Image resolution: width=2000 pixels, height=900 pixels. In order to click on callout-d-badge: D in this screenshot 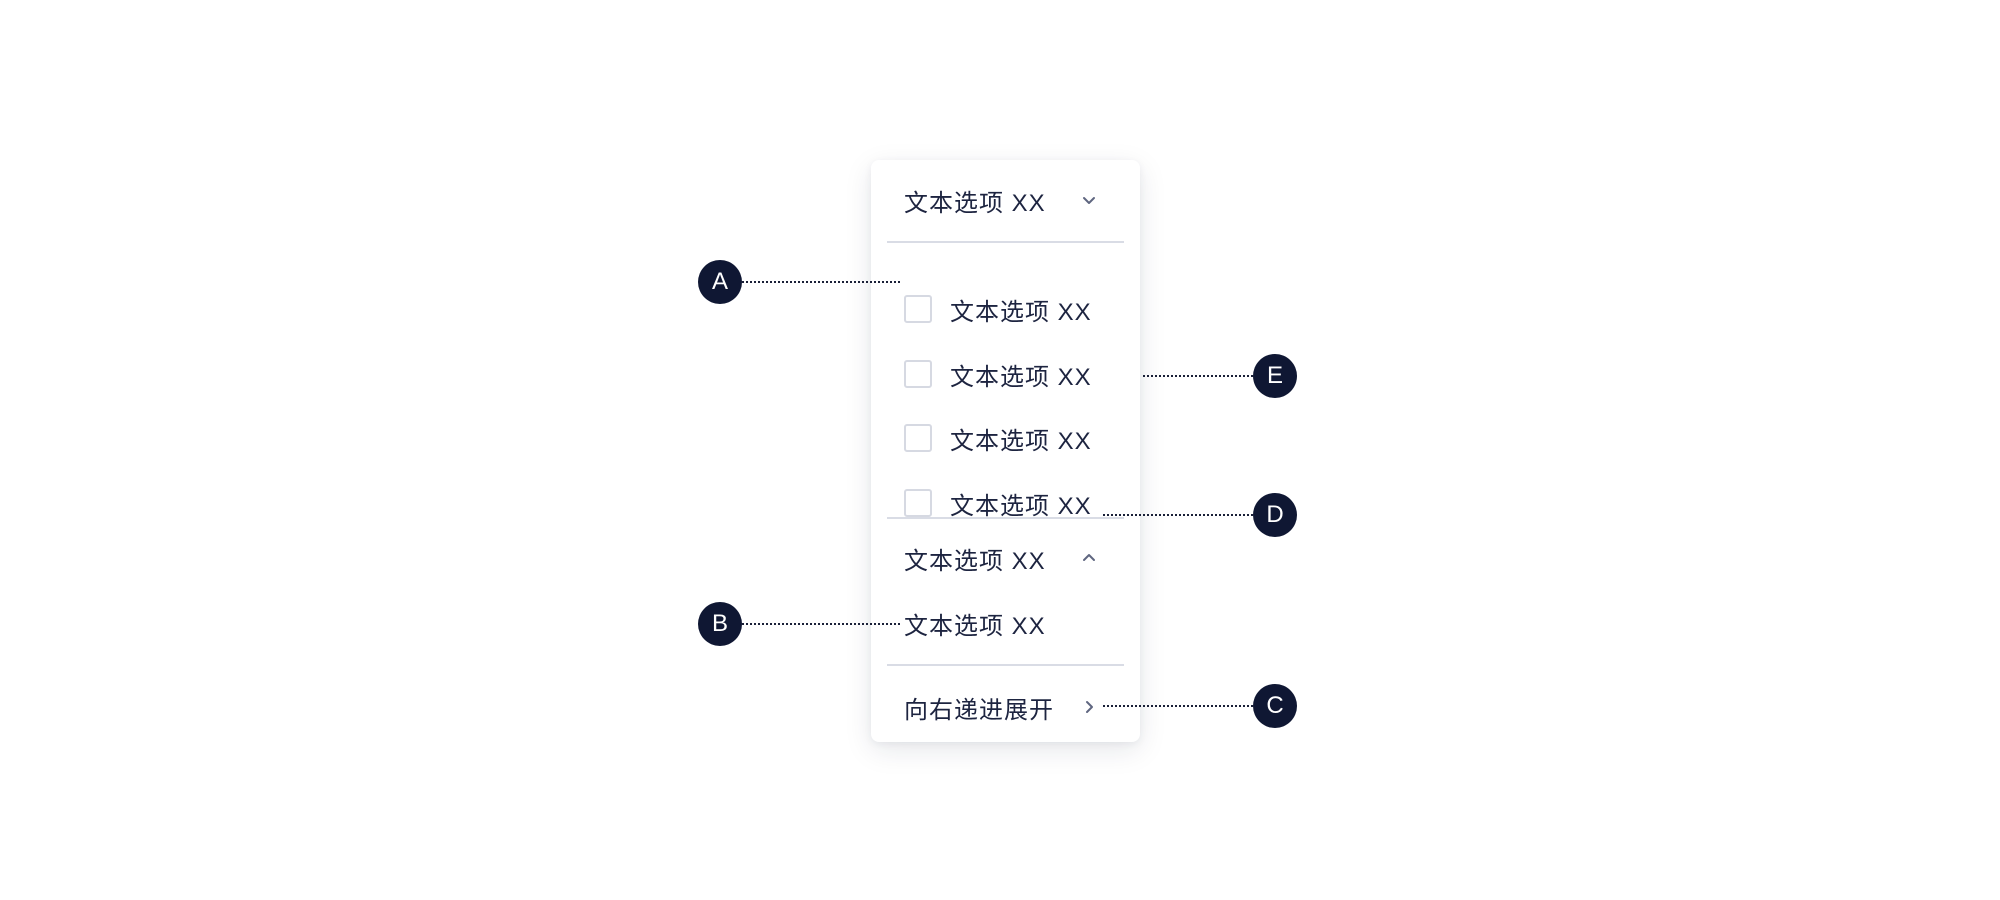, I will do `click(1275, 515)`.